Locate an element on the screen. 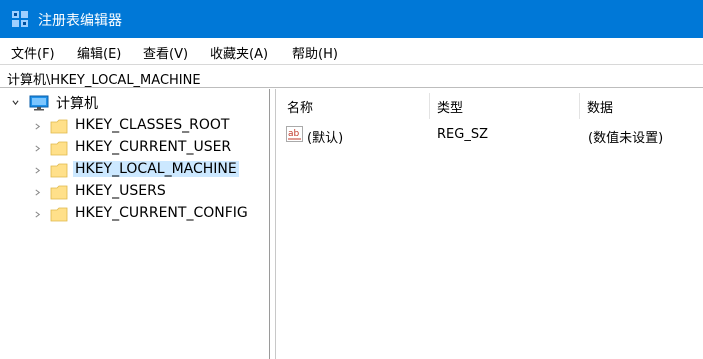  tree-item-hkey-current-user: HKEY_CURRENT_USER is located at coordinates (134, 148).